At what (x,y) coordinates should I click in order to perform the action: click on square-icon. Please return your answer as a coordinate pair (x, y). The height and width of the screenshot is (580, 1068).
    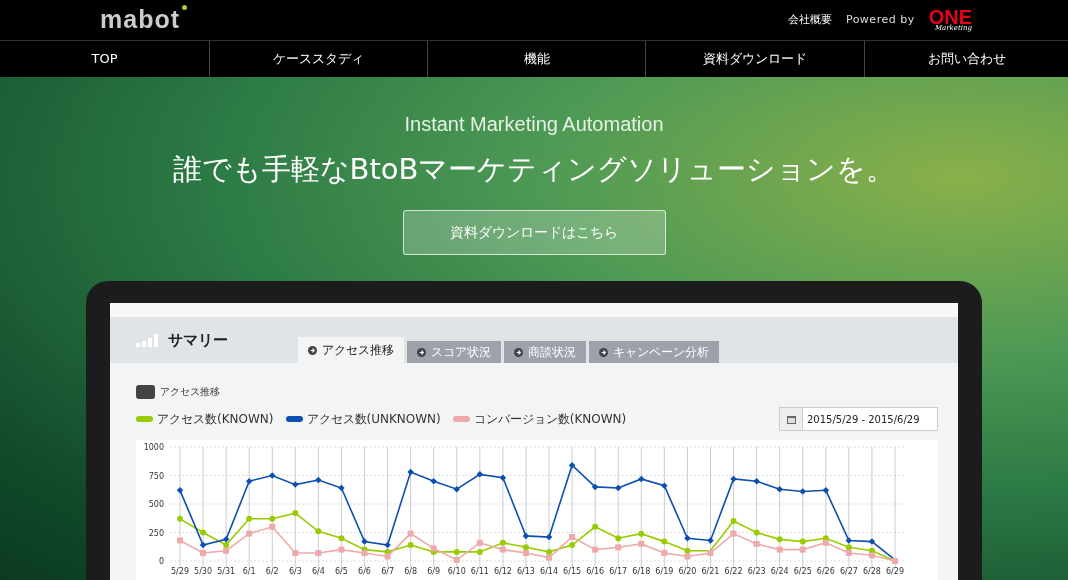
    Looking at the image, I should click on (145, 392).